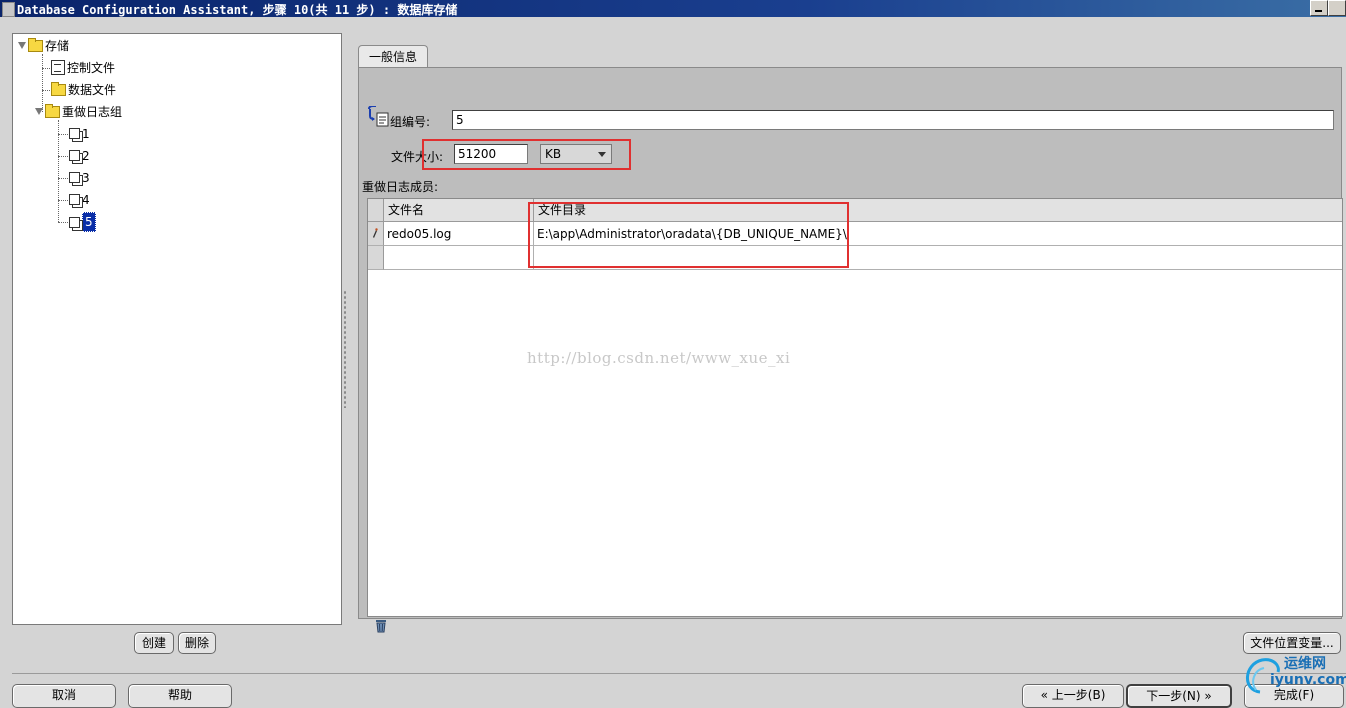 The image size is (1346, 708). Describe the element at coordinates (417, 156) in the screenshot. I see `file-size-label: 文件大小:` at that location.